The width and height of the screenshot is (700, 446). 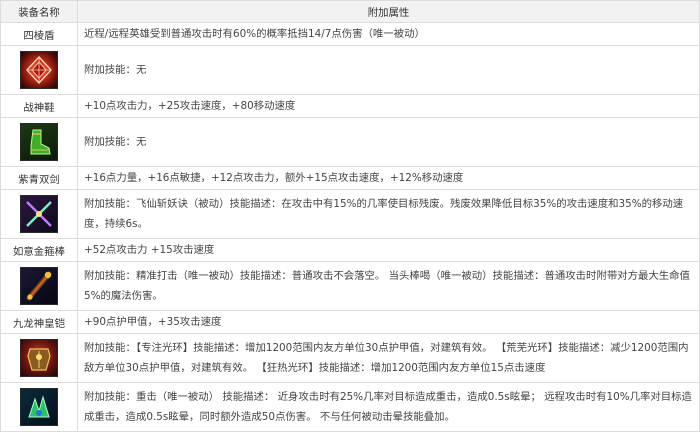 What do you see at coordinates (39, 250) in the screenshot?
I see `equipment-name: 如意金箍棒` at bounding box center [39, 250].